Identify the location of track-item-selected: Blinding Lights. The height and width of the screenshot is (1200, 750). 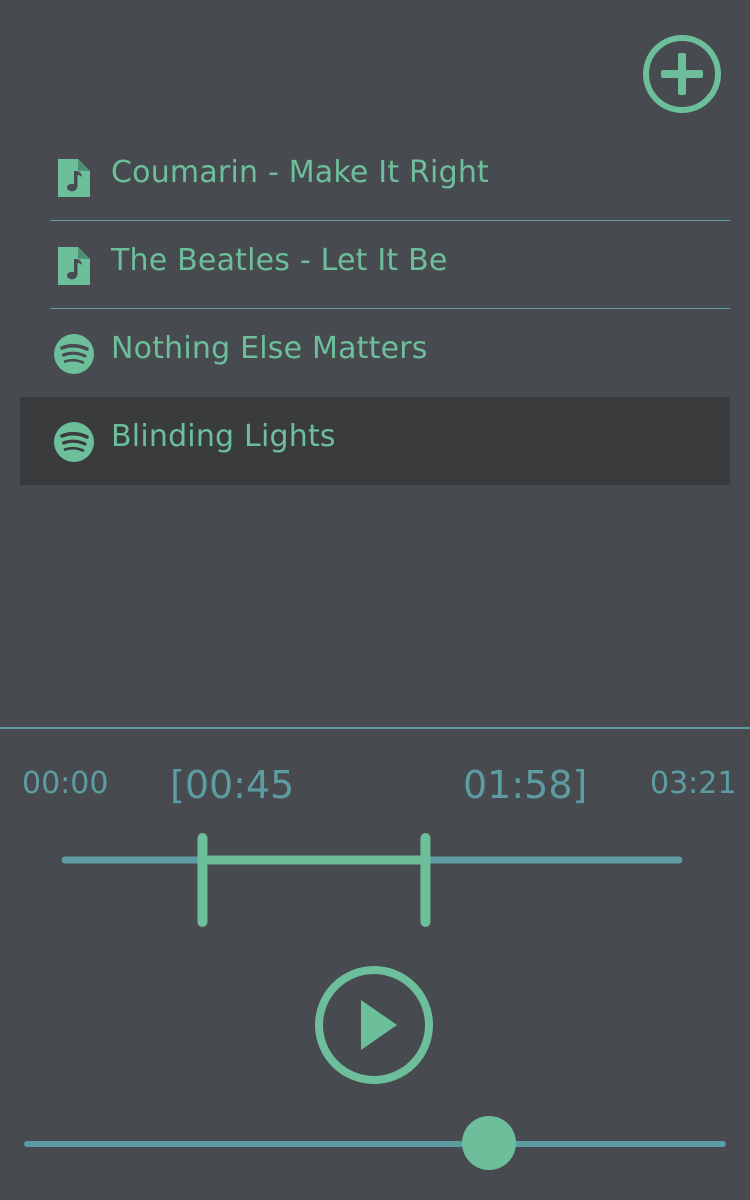
(375, 441).